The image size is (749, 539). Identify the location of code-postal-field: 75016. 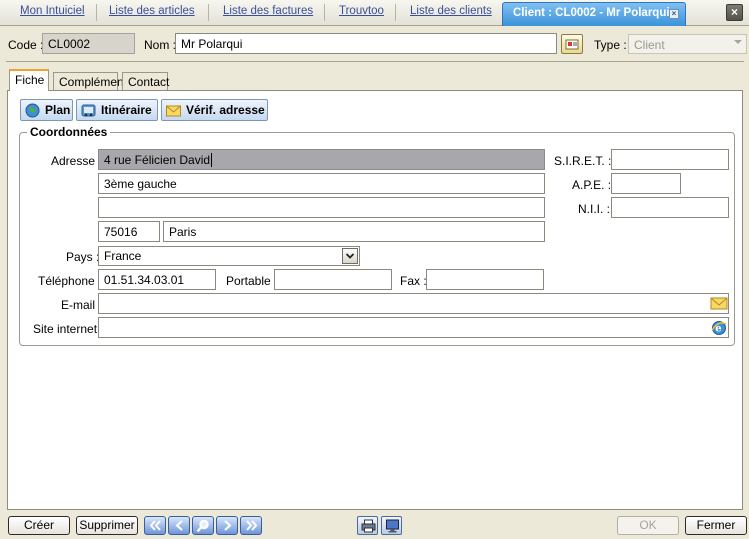
(129, 231).